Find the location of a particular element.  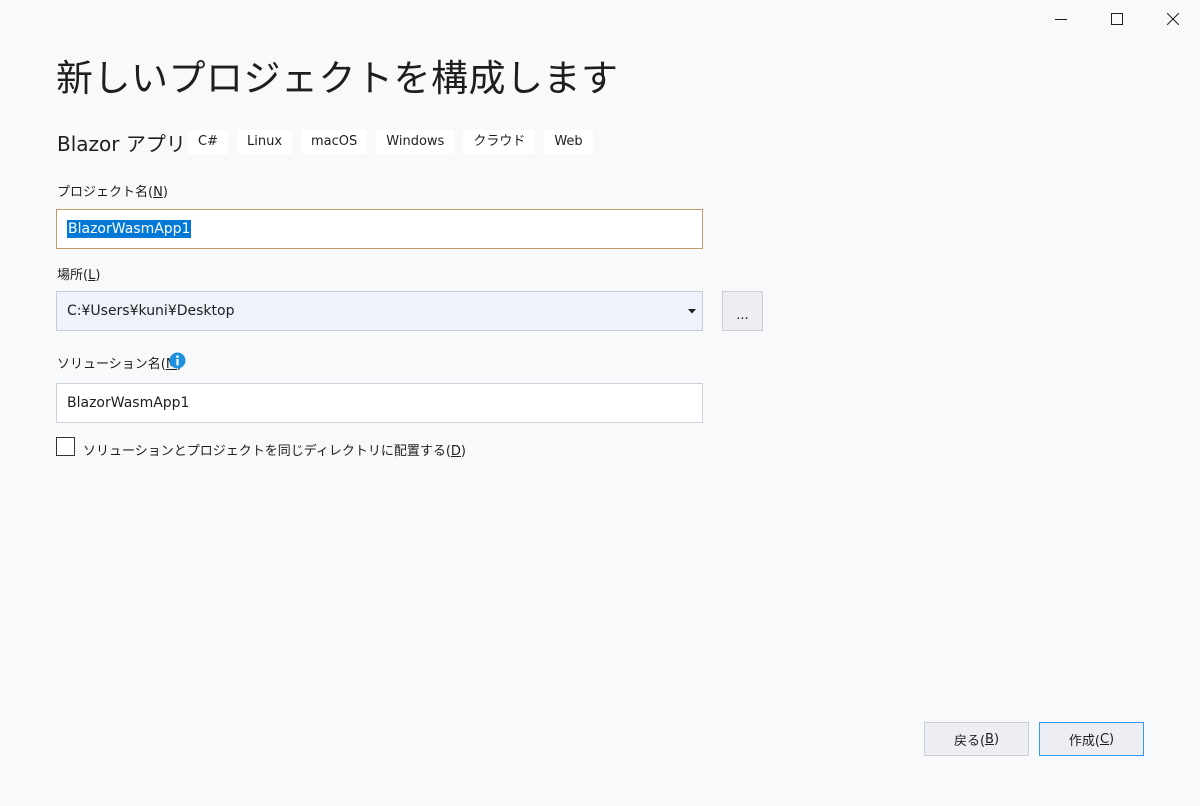

location-value: C:¥Users¥kuni¥Desktop is located at coordinates (151, 311).